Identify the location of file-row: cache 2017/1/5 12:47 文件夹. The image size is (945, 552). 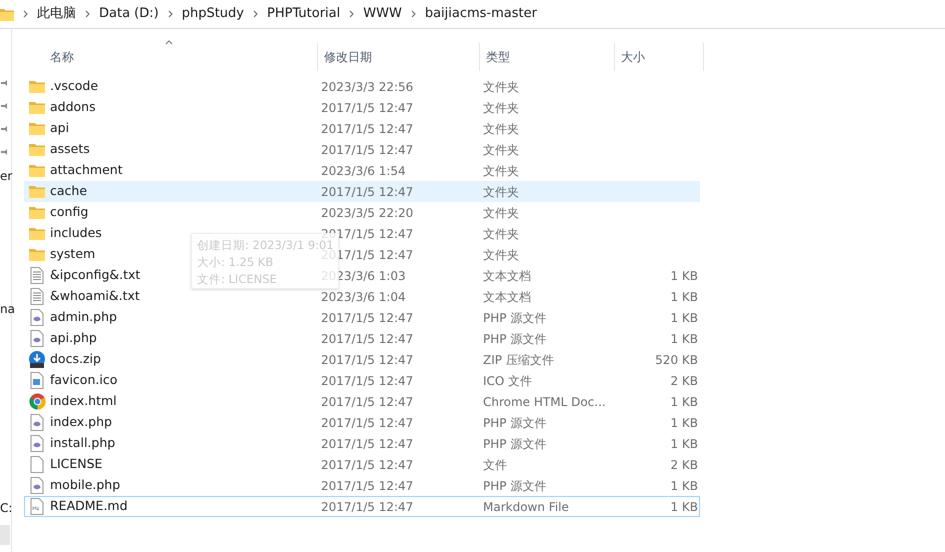
(362, 191).